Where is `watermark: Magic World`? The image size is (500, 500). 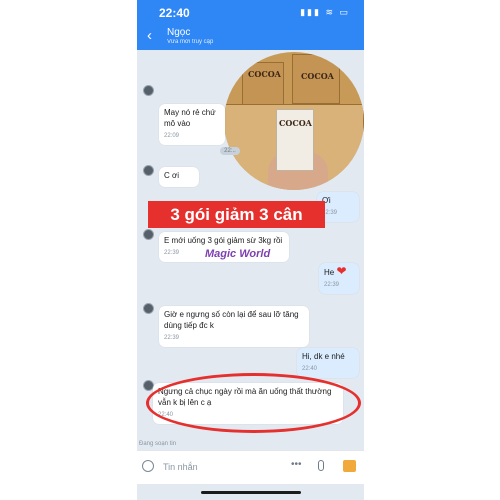
watermark: Magic World is located at coordinates (238, 254).